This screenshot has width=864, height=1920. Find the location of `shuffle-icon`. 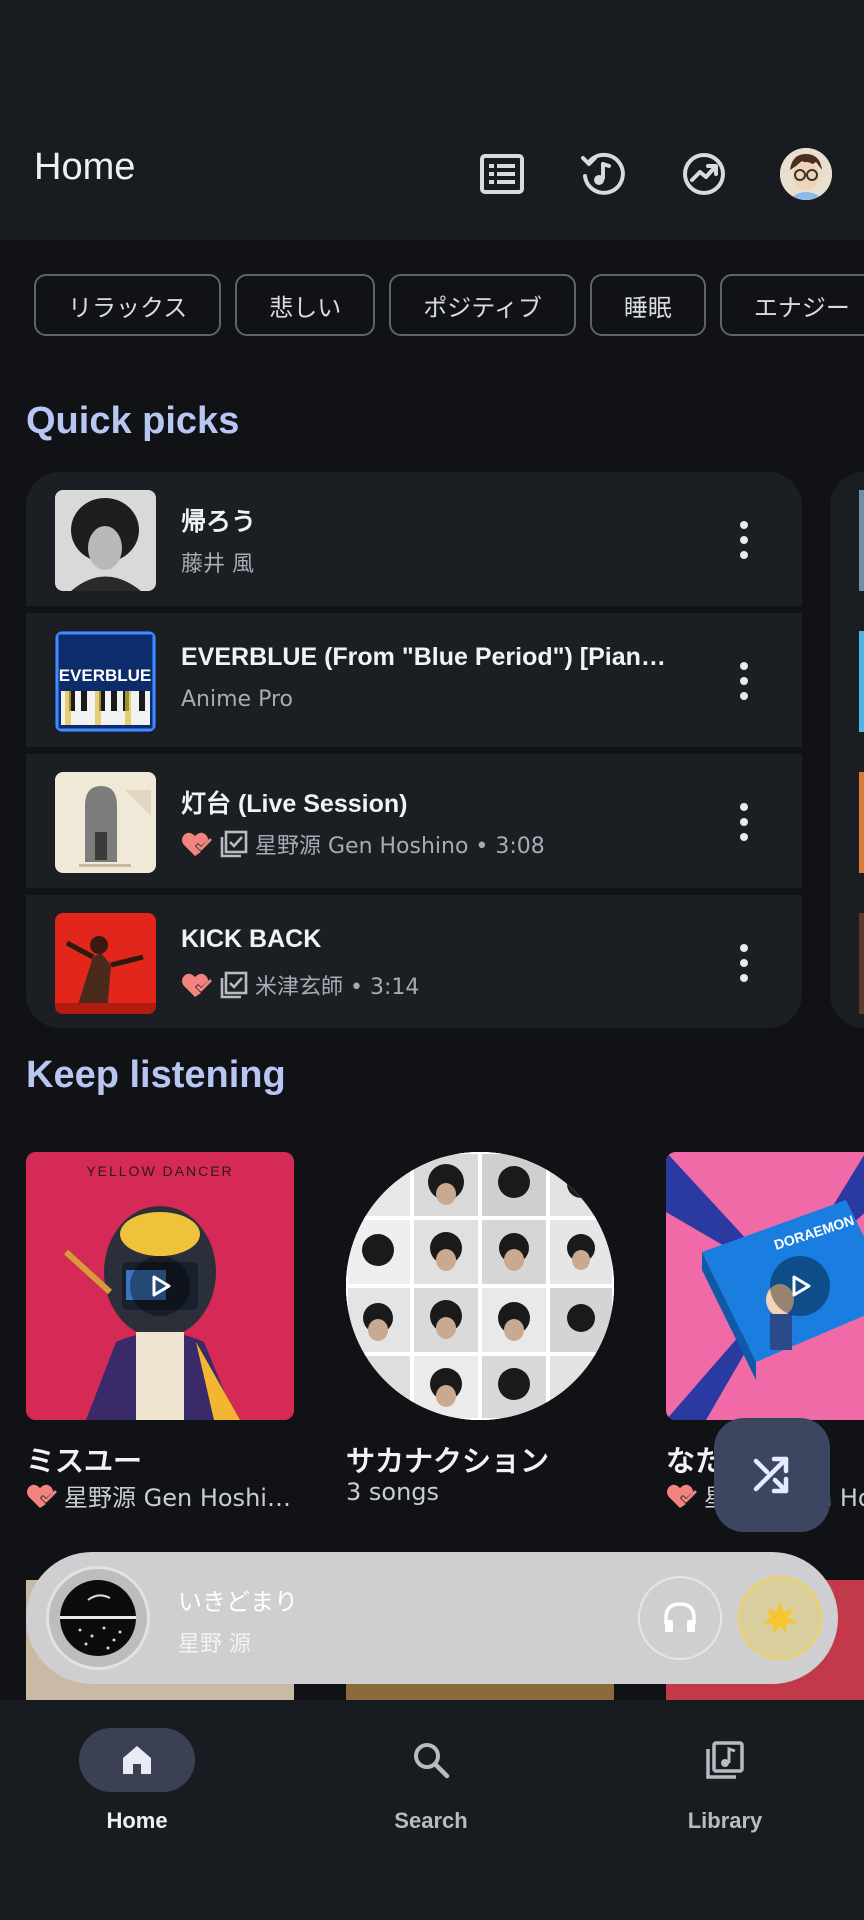

shuffle-icon is located at coordinates (771, 1475).